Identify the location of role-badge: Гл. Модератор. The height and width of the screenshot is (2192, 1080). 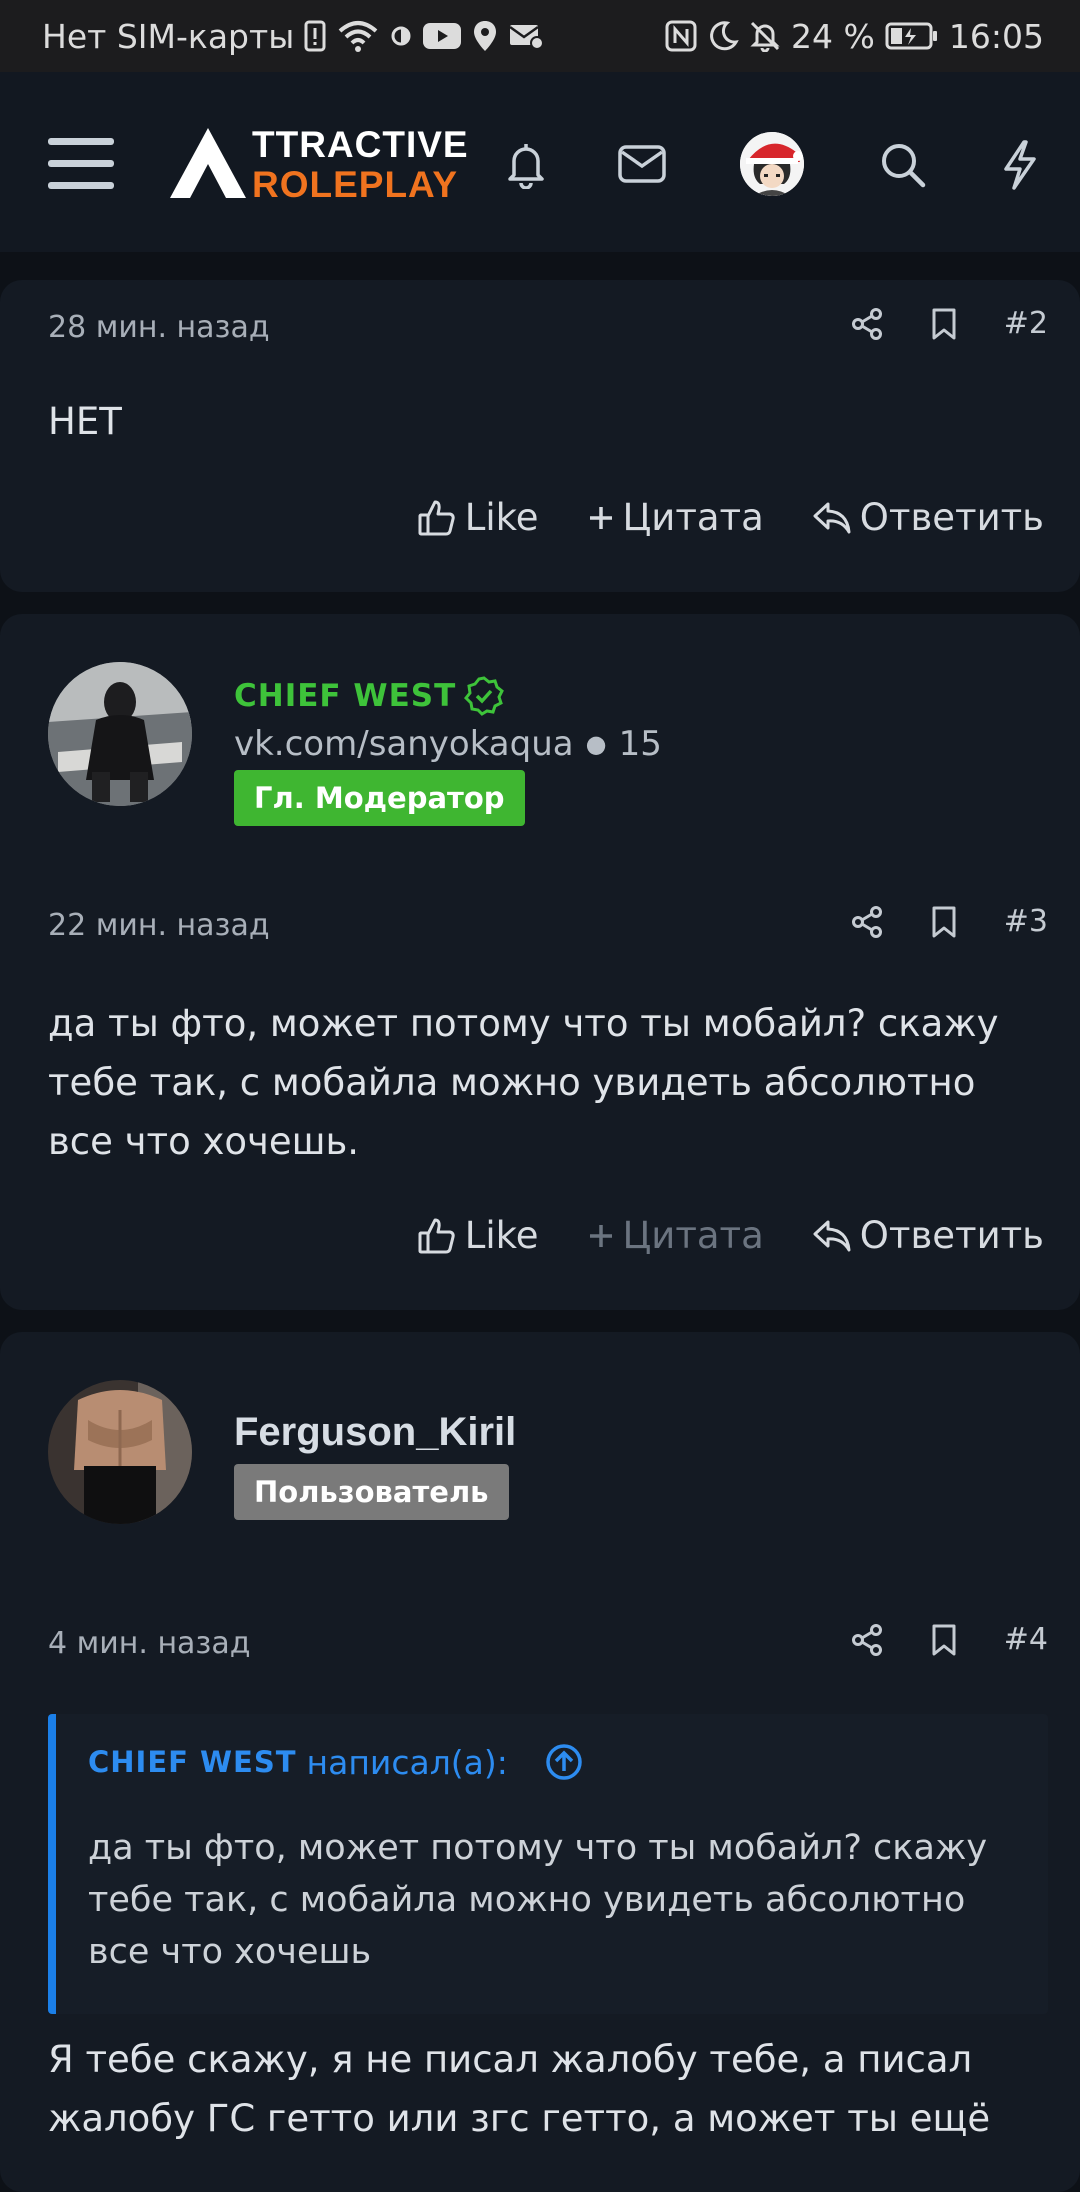
(379, 798).